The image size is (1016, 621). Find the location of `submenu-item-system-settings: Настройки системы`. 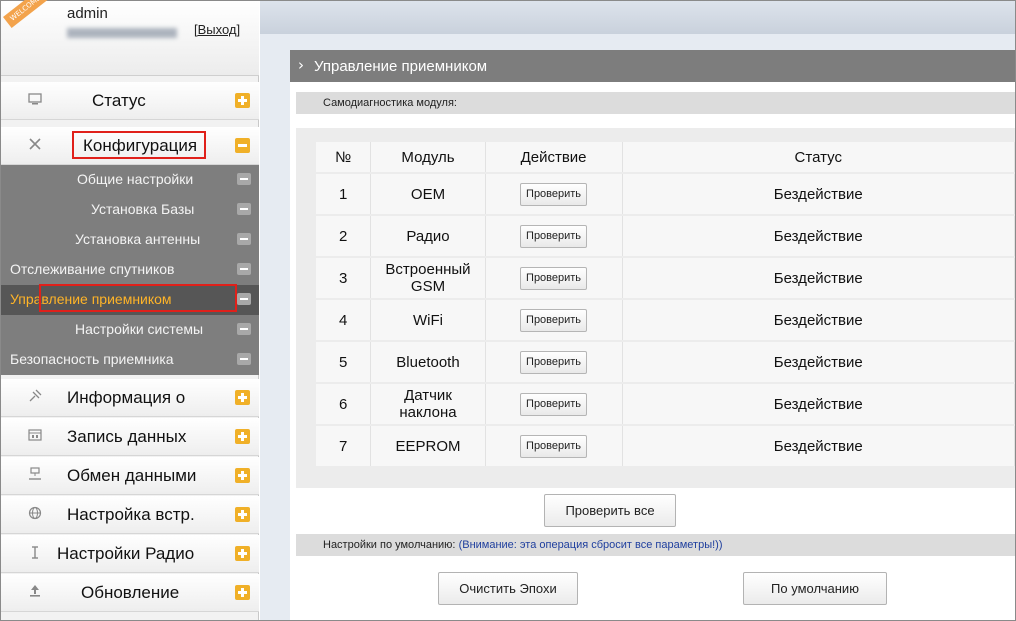

submenu-item-system-settings: Настройки системы is located at coordinates (130, 330).